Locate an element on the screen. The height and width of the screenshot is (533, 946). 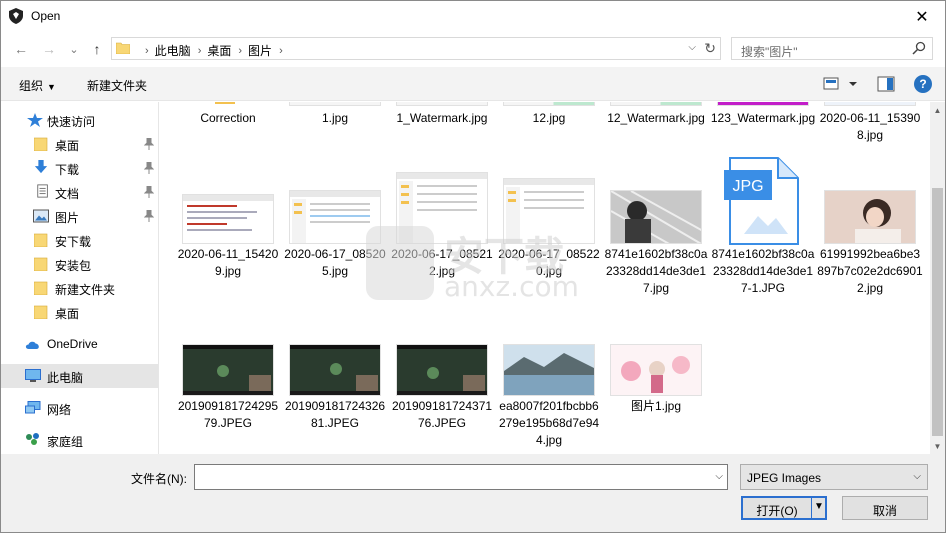
caret-down-icon: ▼ is located at coordinates (819, 506).